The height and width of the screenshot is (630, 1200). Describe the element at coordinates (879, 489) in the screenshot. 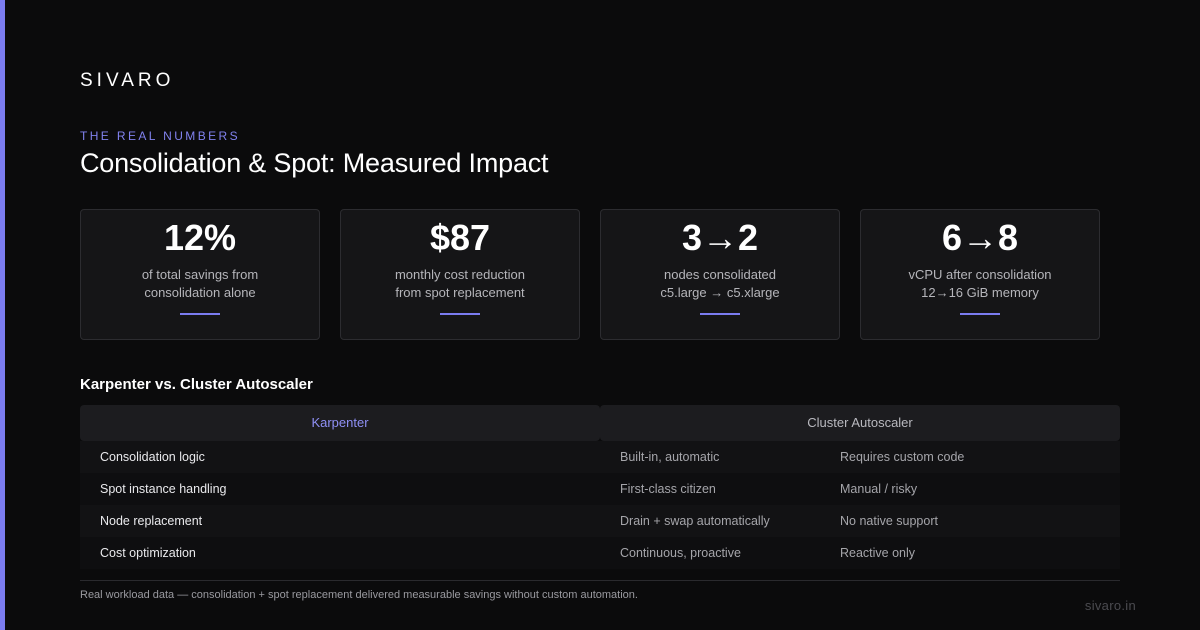

I see `row-ca-value: Manual / risky` at that location.